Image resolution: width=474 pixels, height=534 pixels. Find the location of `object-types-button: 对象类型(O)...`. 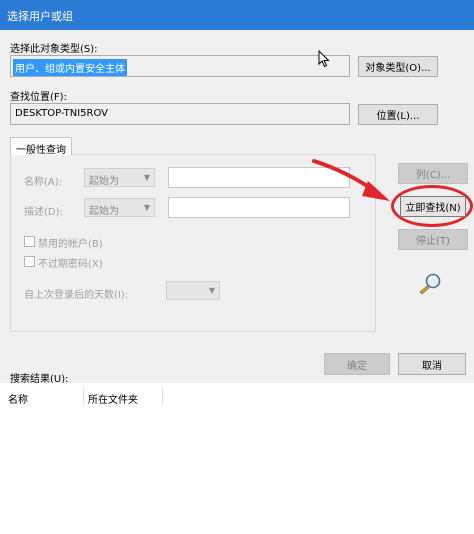

object-types-button: 对象类型(O)... is located at coordinates (398, 66).